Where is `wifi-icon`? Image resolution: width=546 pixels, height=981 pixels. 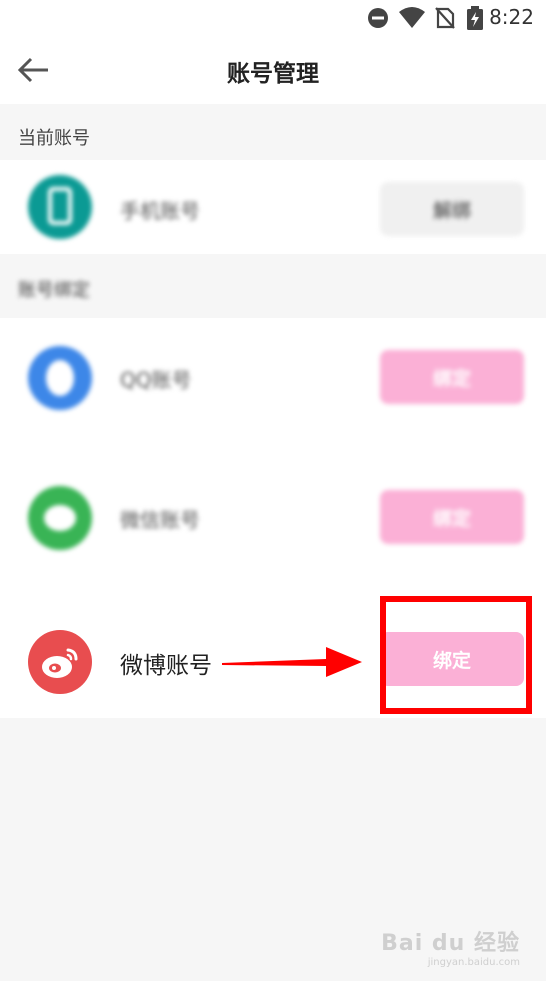 wifi-icon is located at coordinates (412, 17).